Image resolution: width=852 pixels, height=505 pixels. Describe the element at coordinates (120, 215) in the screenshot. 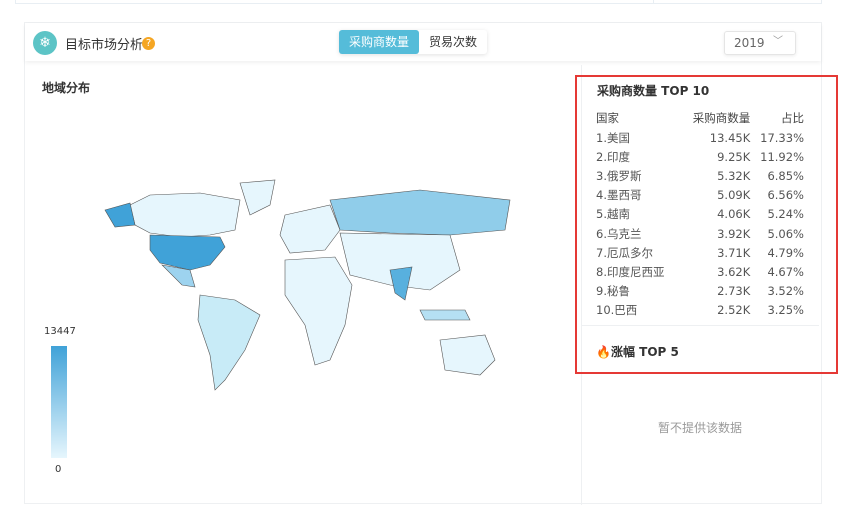

I see `region-alaska` at that location.